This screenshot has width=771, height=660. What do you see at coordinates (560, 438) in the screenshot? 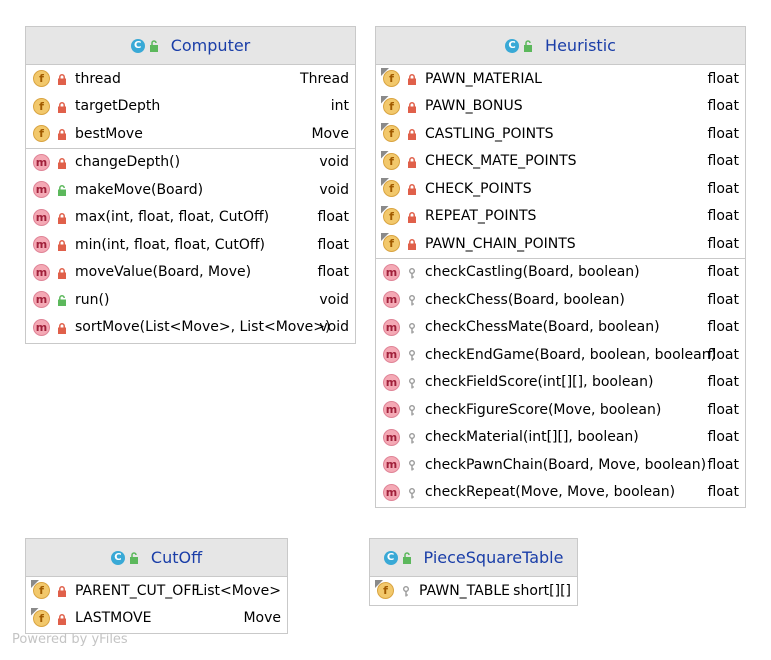
I see `method-row: m checkMaterial(int[][], boolean) float` at bounding box center [560, 438].